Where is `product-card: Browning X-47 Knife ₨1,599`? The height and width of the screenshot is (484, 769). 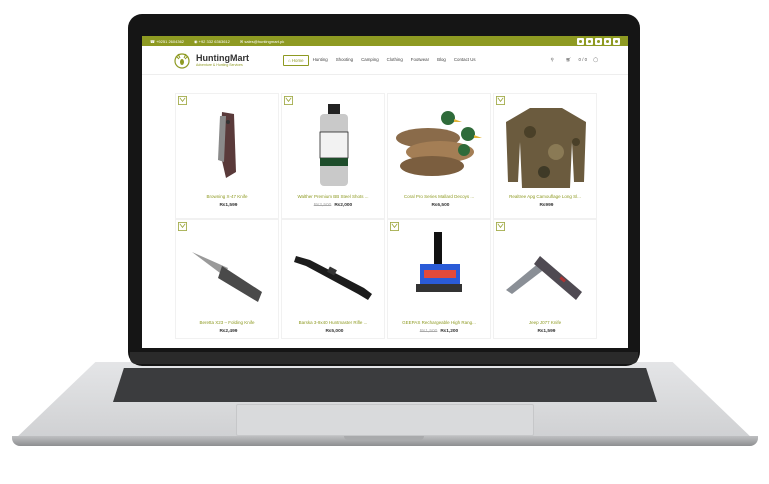 product-card: Browning X-47 Knife ₨1,599 is located at coordinates (227, 156).